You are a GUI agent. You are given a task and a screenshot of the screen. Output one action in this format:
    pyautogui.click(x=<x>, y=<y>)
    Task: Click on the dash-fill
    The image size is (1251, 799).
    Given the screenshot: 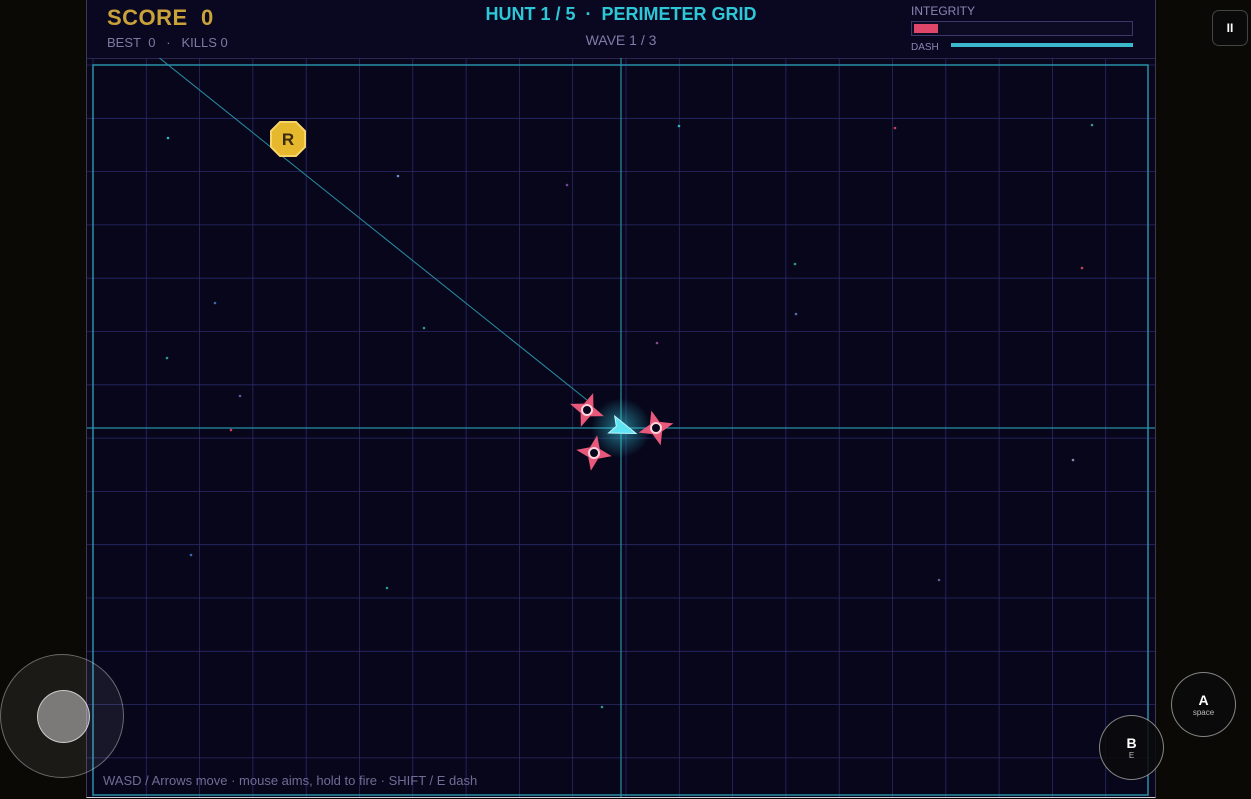 What is the action you would take?
    pyautogui.click(x=1042, y=45)
    